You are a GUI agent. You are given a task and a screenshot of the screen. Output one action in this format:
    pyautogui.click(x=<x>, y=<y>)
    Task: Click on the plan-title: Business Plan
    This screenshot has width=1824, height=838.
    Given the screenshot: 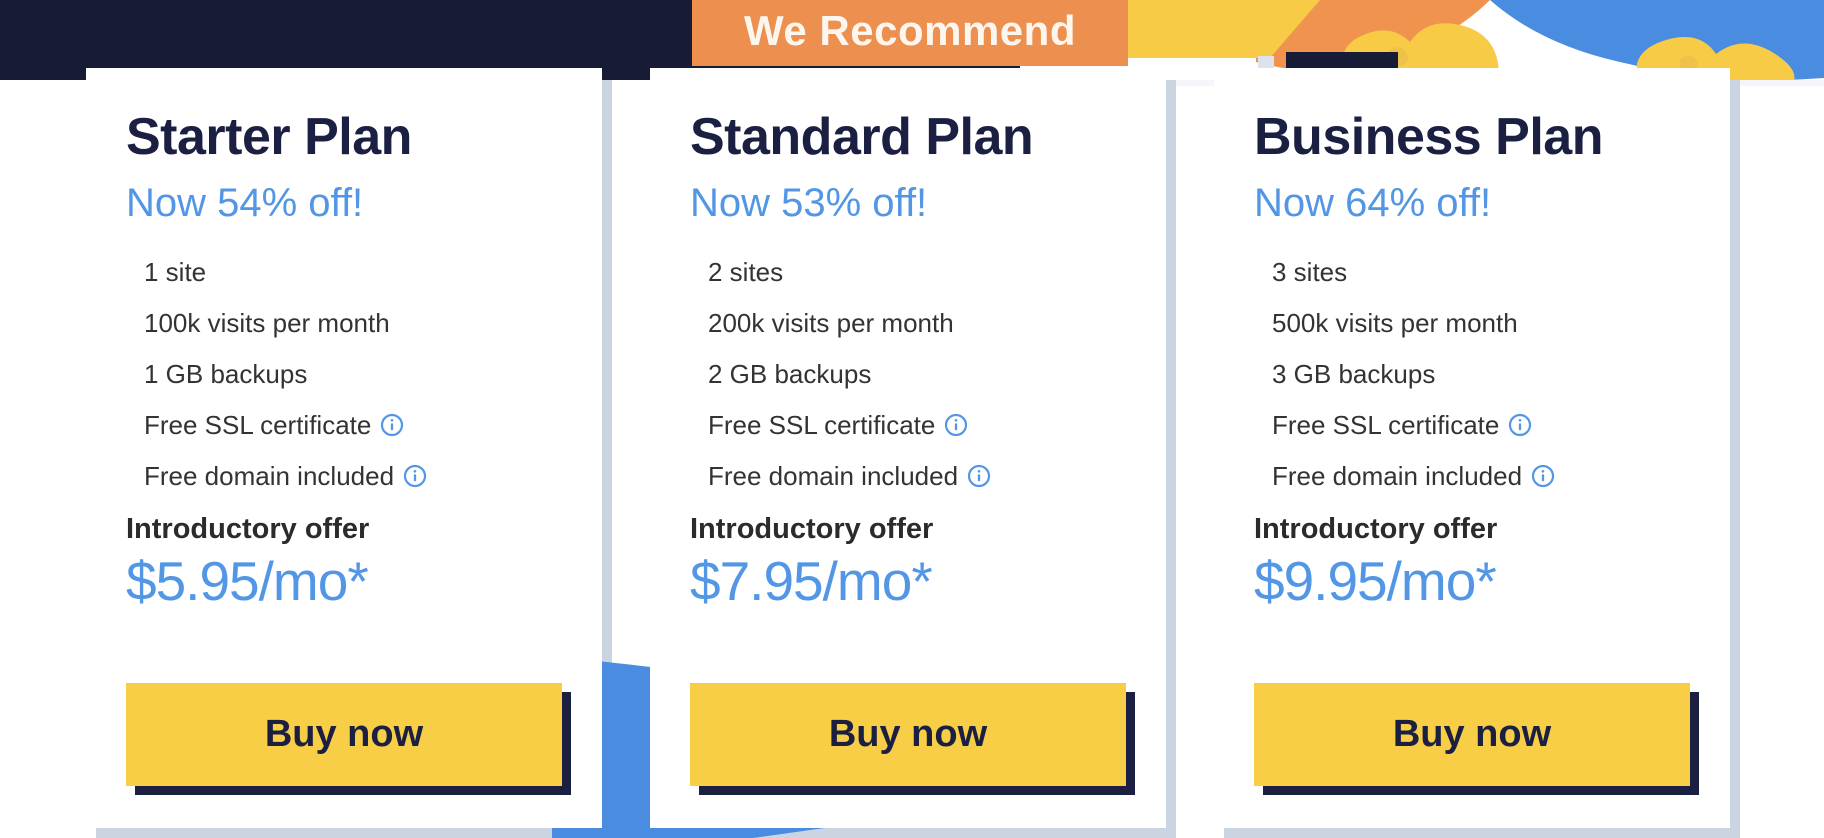 What is the action you would take?
    pyautogui.click(x=1428, y=137)
    